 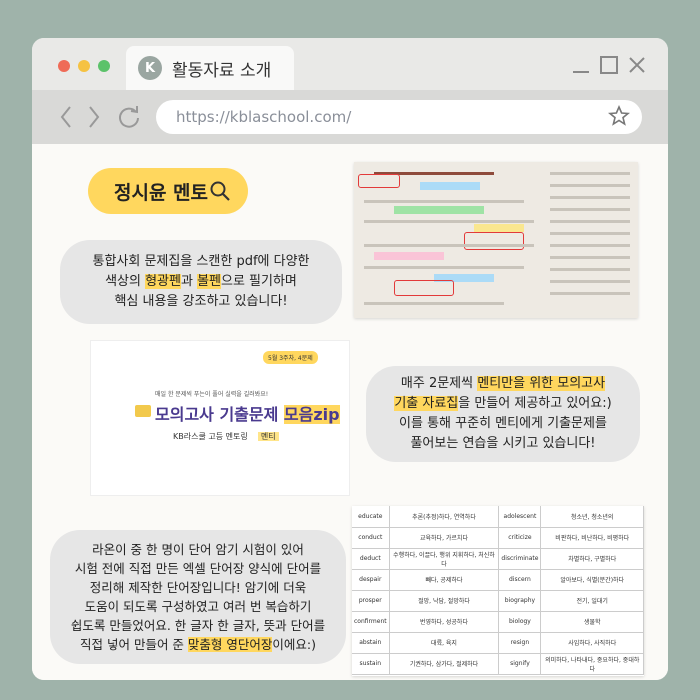 What do you see at coordinates (198, 568) in the screenshot?
I see `bubble3-line2: 시험 전에 직접 만든 엑셀 단어장 양식에 단어를` at bounding box center [198, 568].